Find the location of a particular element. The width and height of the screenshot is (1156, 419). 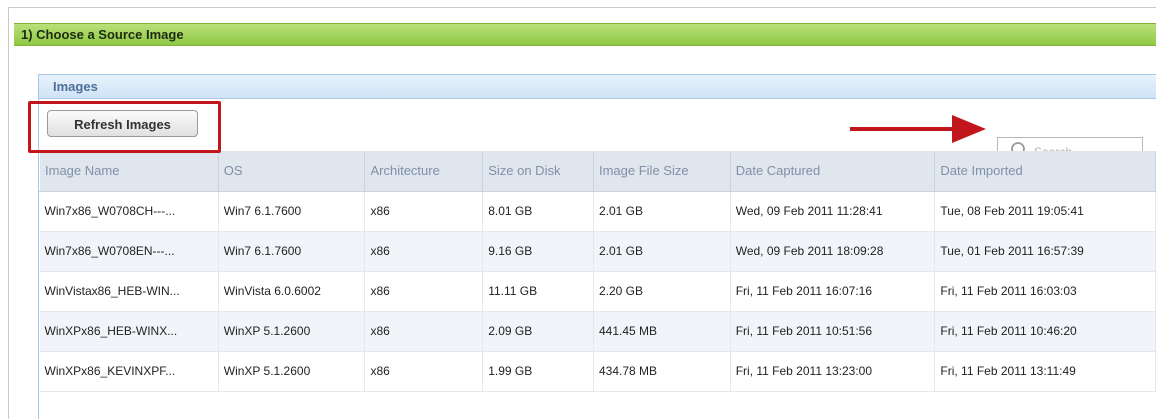

column-header-date-captured: Date Captured is located at coordinates (832, 171).